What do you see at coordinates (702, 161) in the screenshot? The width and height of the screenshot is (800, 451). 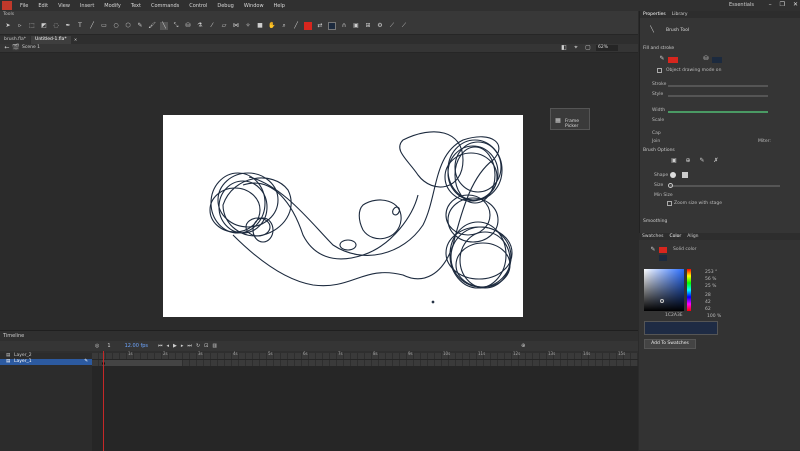 I see `brush-edit-icon: ✎` at bounding box center [702, 161].